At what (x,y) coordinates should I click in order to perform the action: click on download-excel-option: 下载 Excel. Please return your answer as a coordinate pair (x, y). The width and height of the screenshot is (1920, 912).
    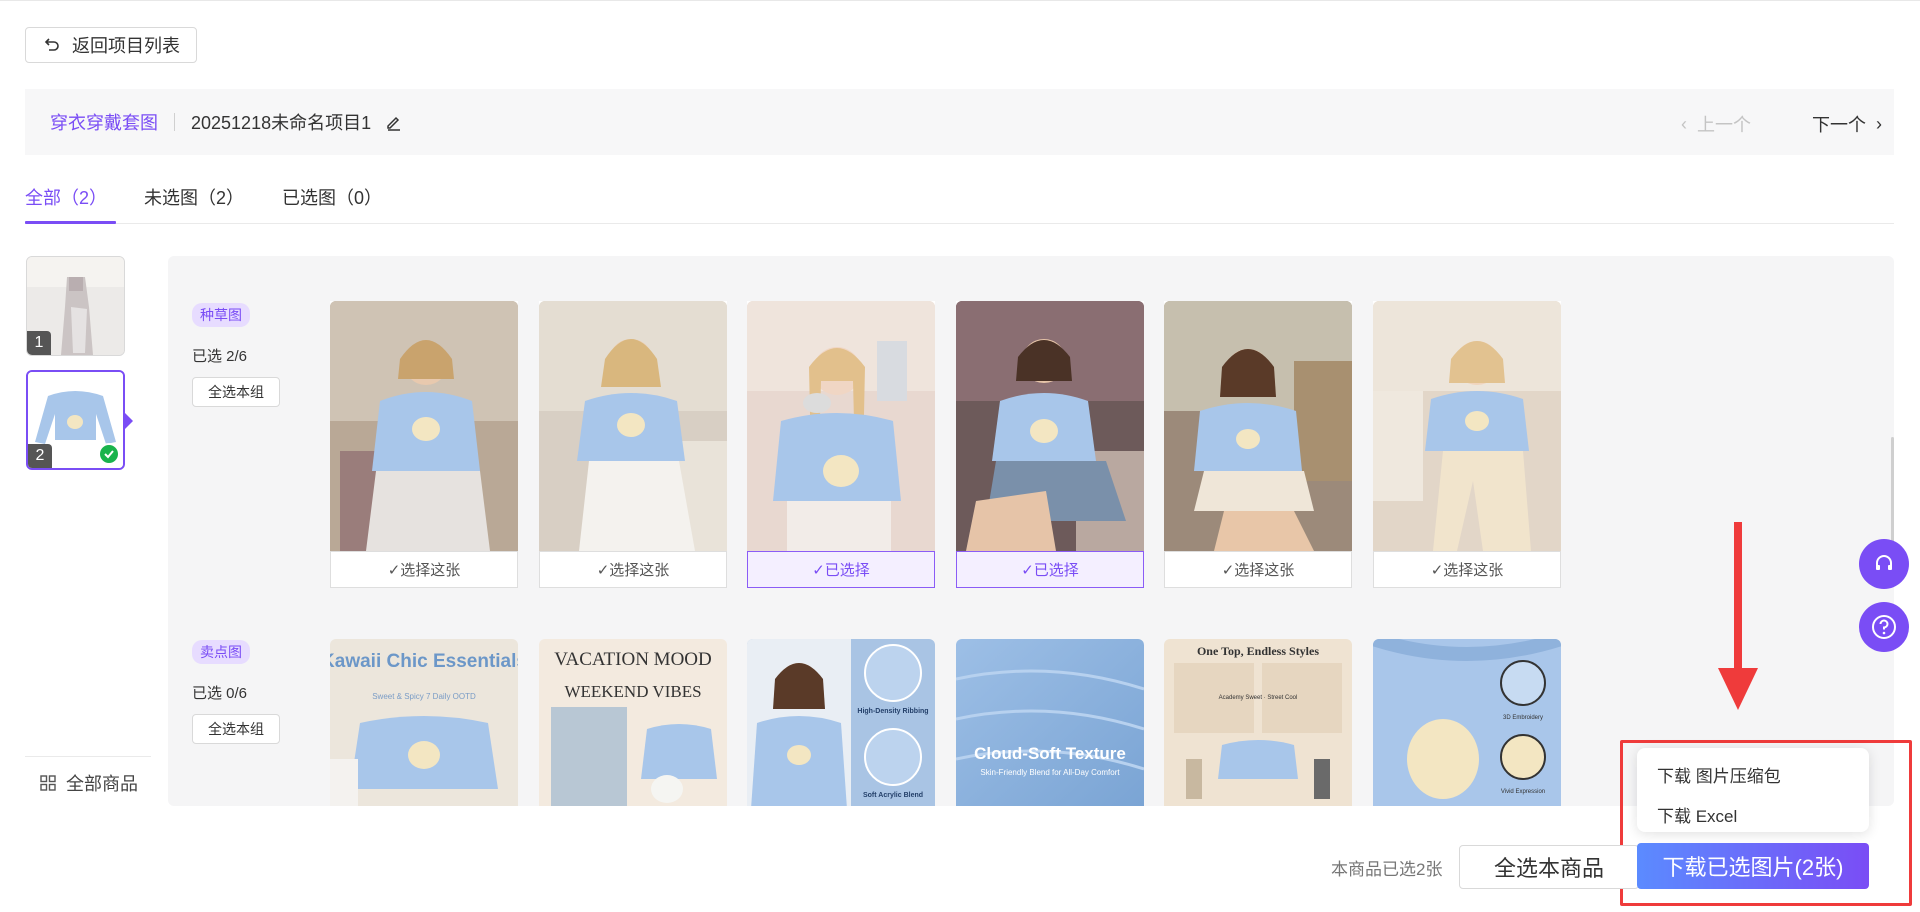
    Looking at the image, I should click on (1697, 814).